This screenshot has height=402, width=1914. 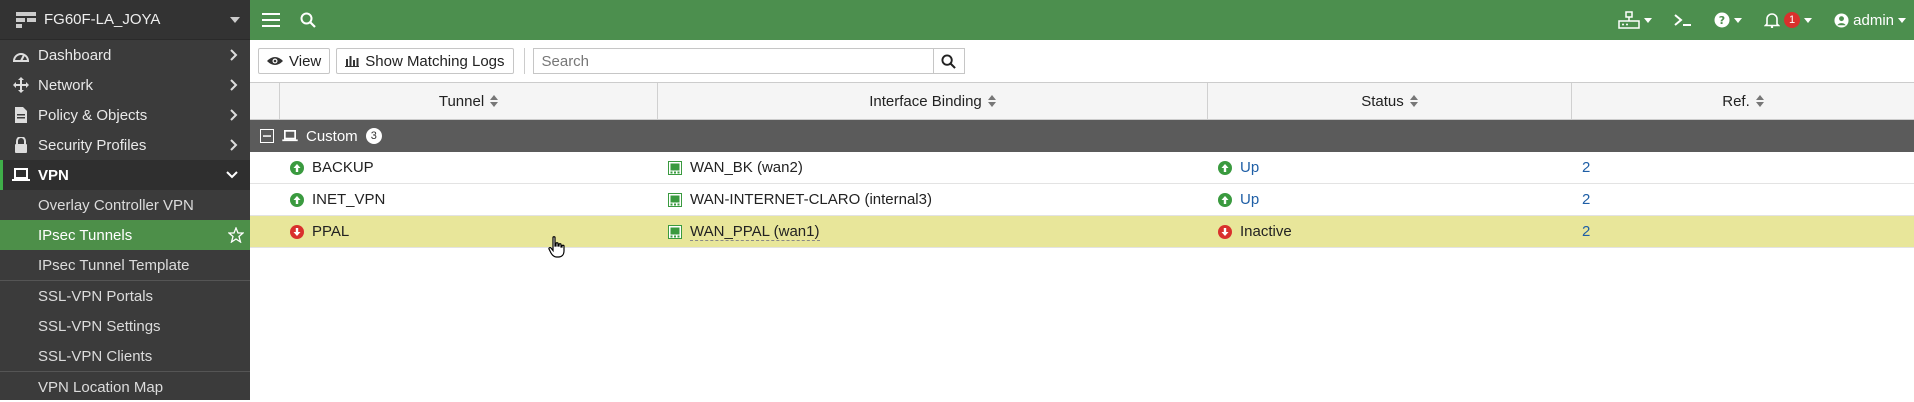 I want to click on policy-icon, so click(x=21, y=115).